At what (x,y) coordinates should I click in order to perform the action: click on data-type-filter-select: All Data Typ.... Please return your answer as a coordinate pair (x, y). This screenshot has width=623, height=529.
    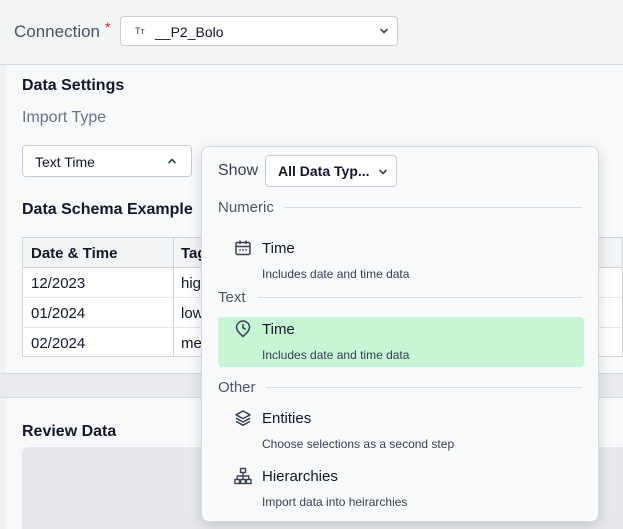
    Looking at the image, I should click on (331, 171).